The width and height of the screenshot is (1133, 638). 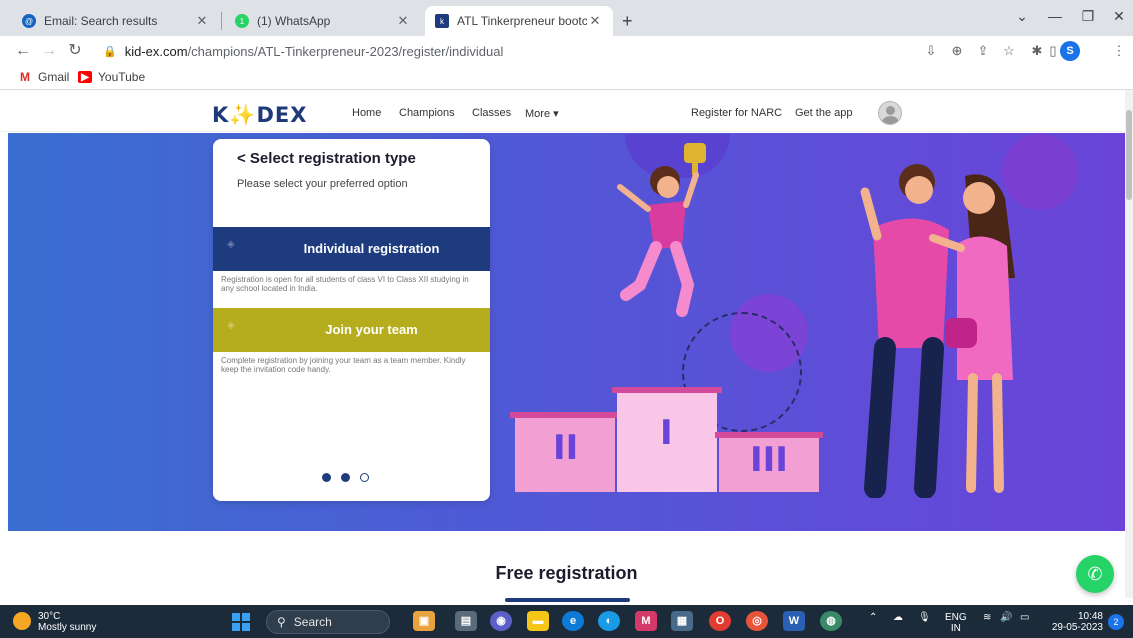 What do you see at coordinates (22, 621) in the screenshot?
I see `weather-sun-icon` at bounding box center [22, 621].